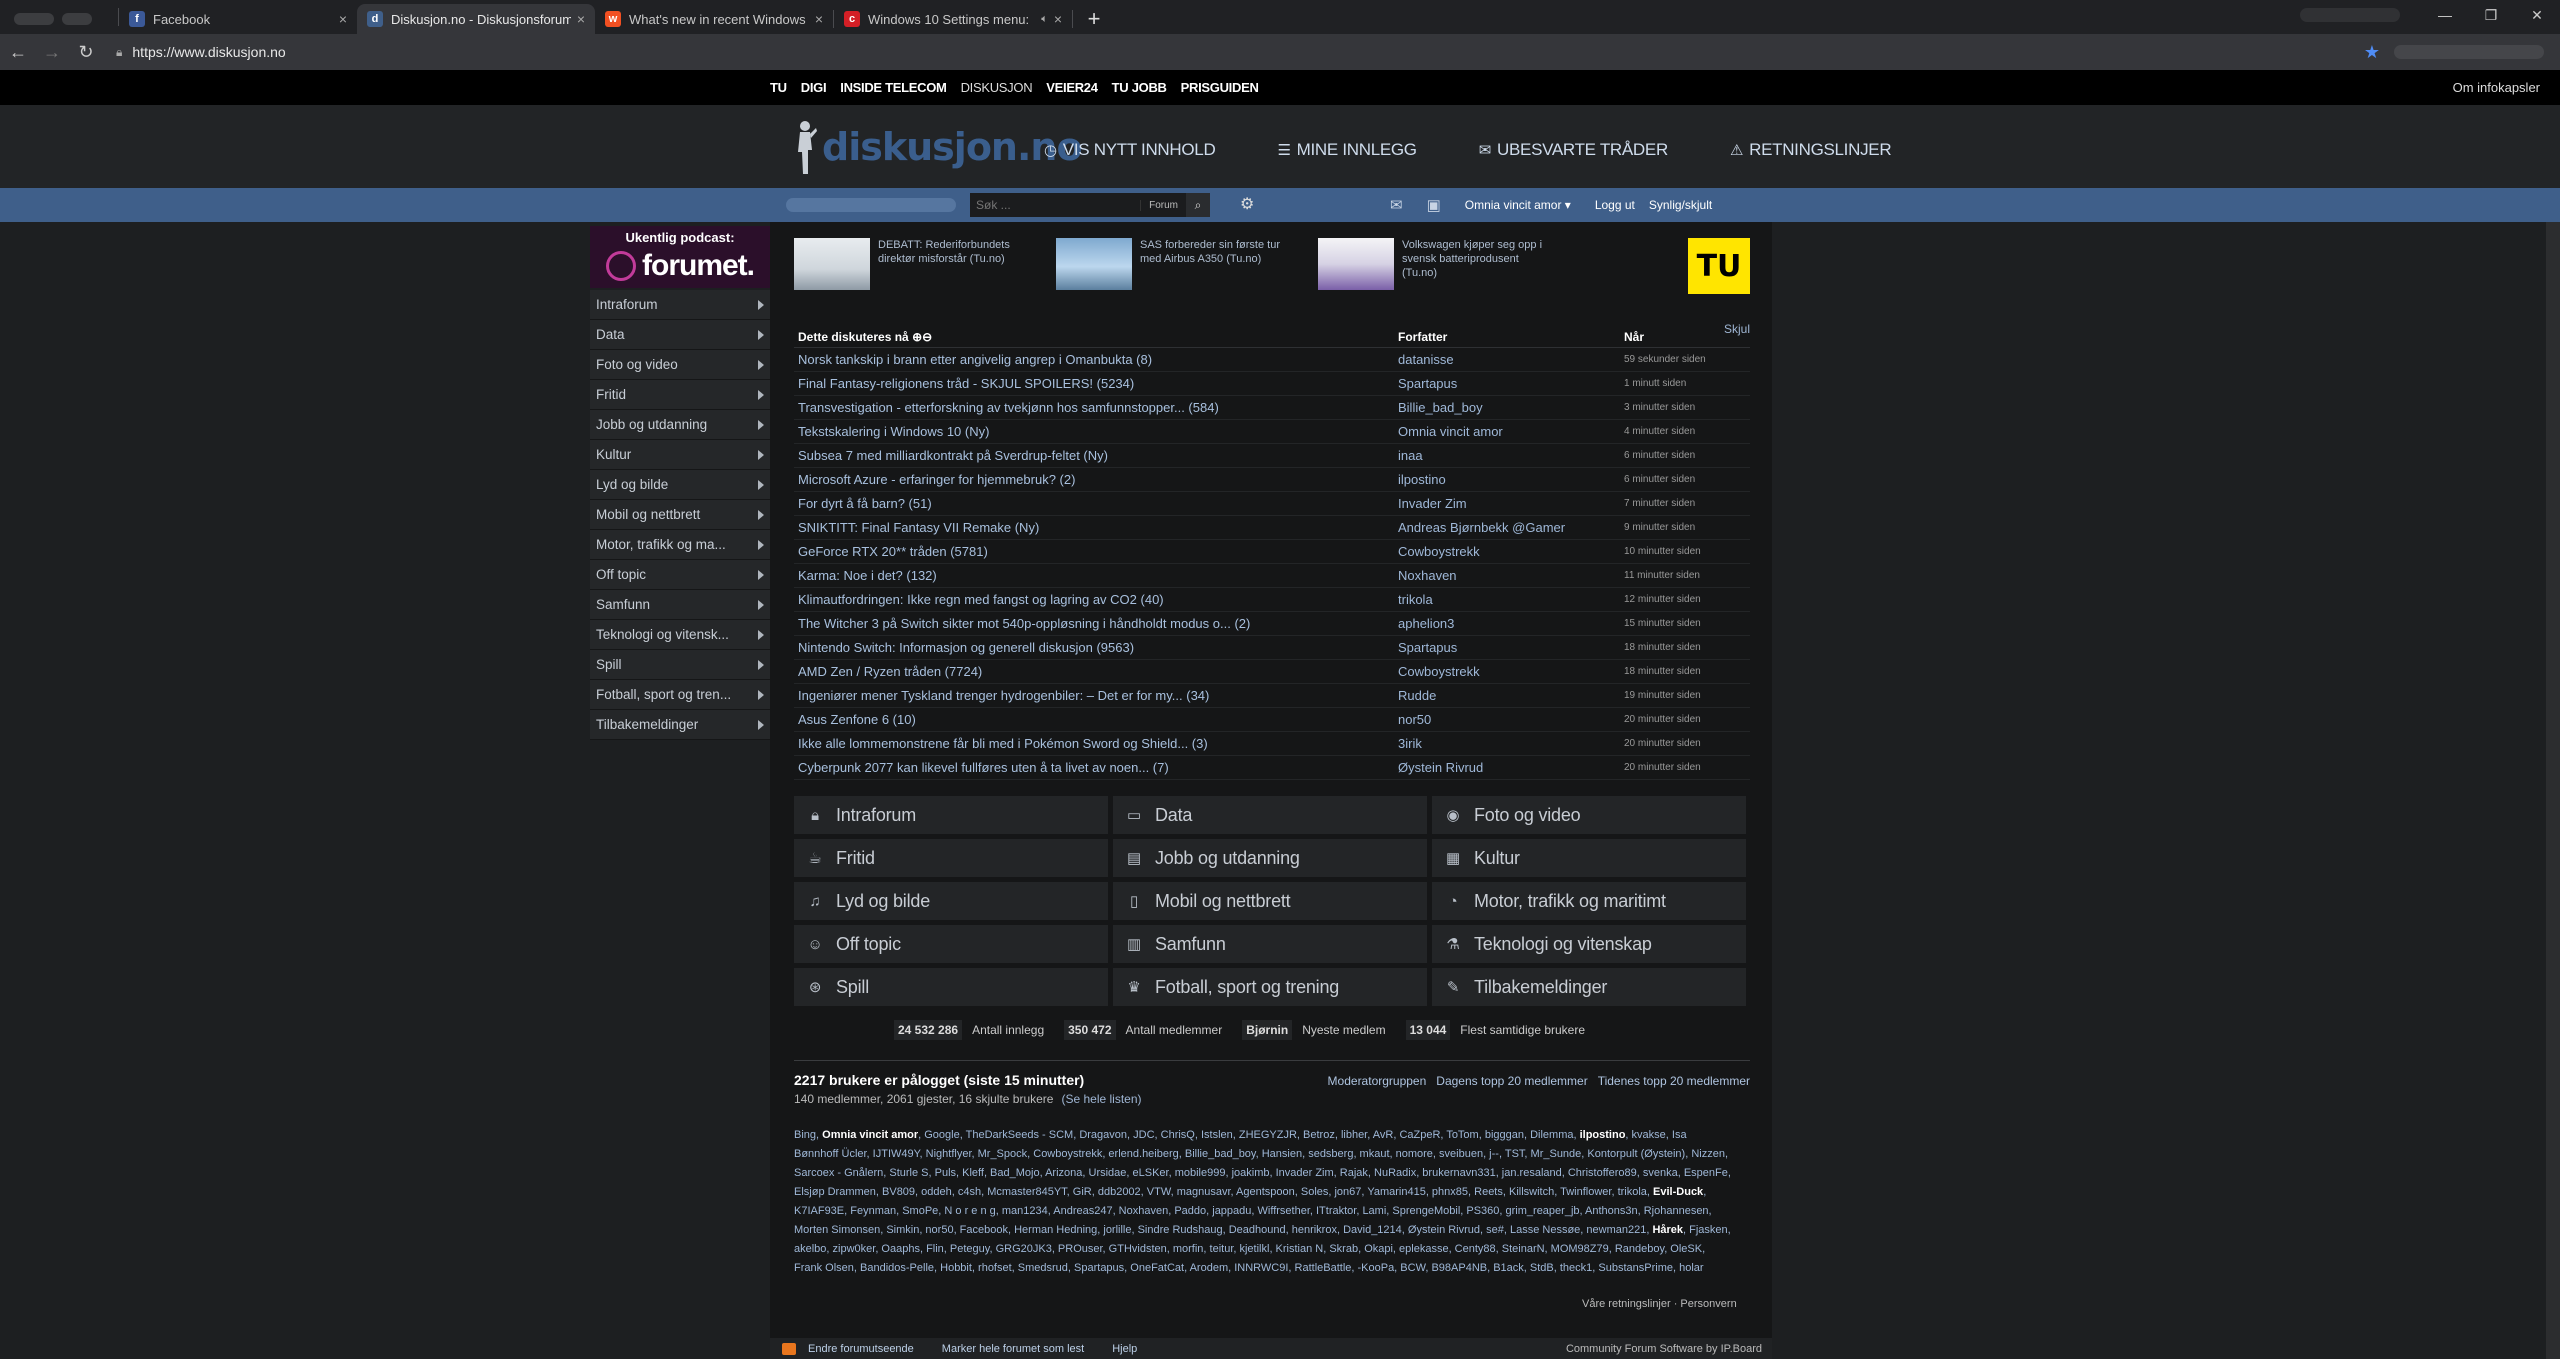 Image resolution: width=2560 pixels, height=1359 pixels. What do you see at coordinates (1589, 858) in the screenshot?
I see `forum-tile: ▦ Kultur` at bounding box center [1589, 858].